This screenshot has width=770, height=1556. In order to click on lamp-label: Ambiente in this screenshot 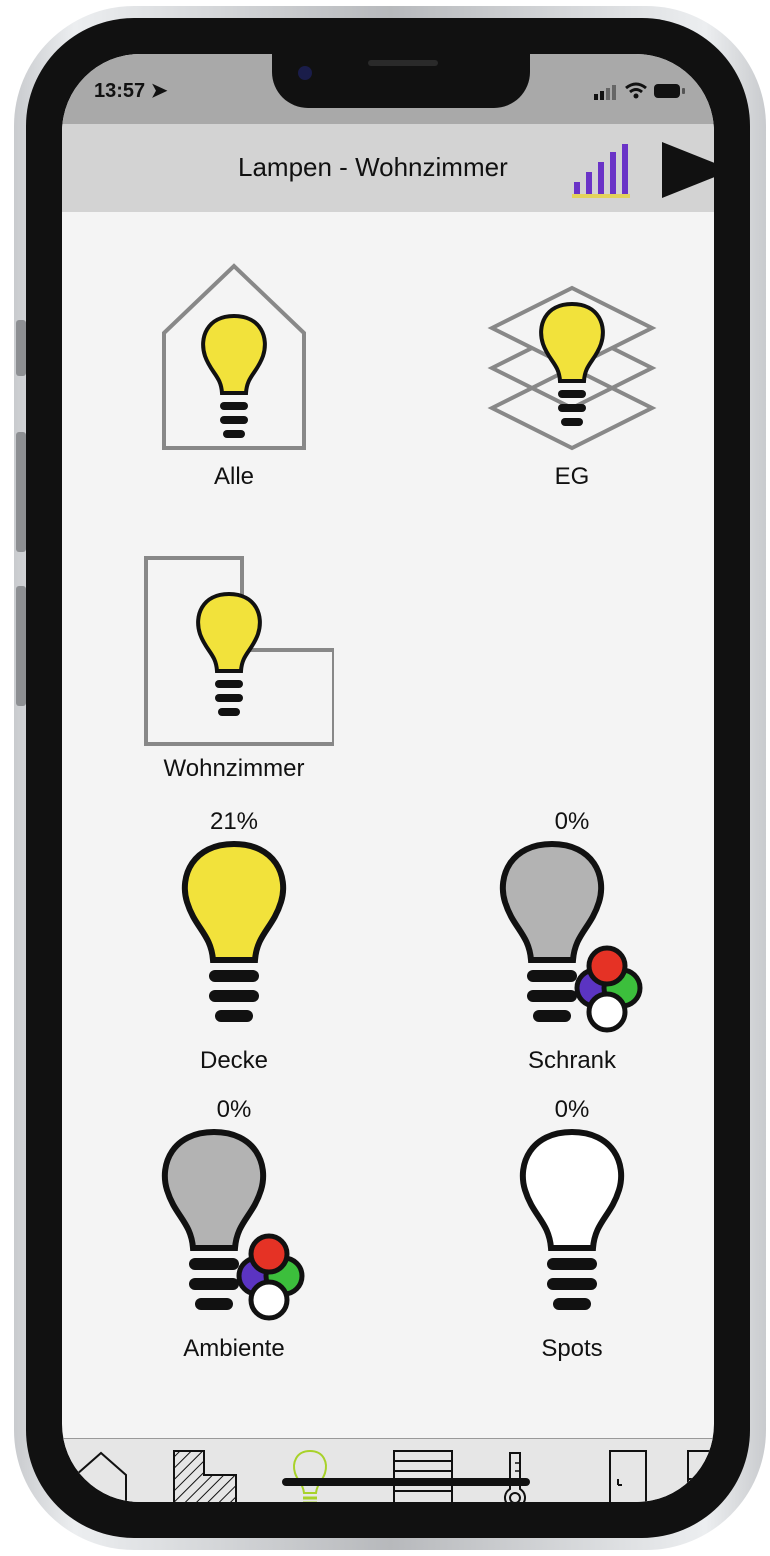, I will do `click(234, 1348)`.